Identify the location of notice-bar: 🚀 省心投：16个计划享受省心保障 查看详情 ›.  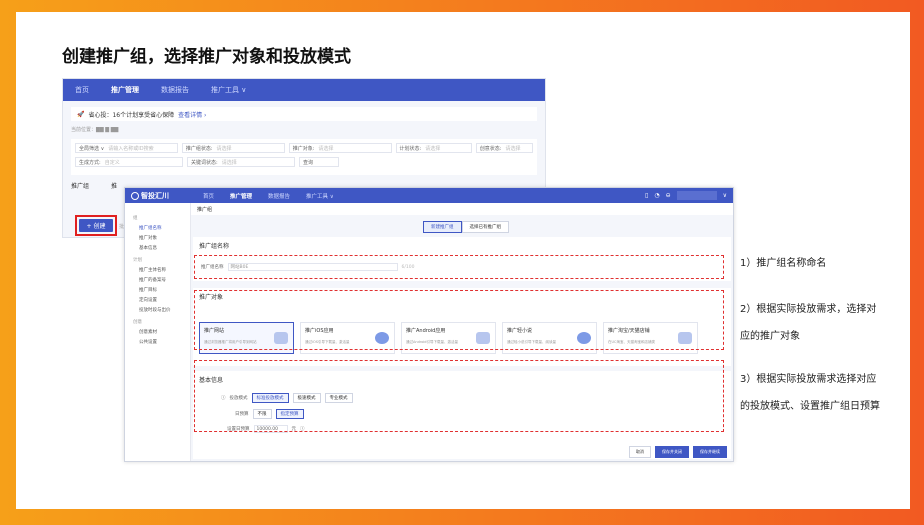
(304, 114).